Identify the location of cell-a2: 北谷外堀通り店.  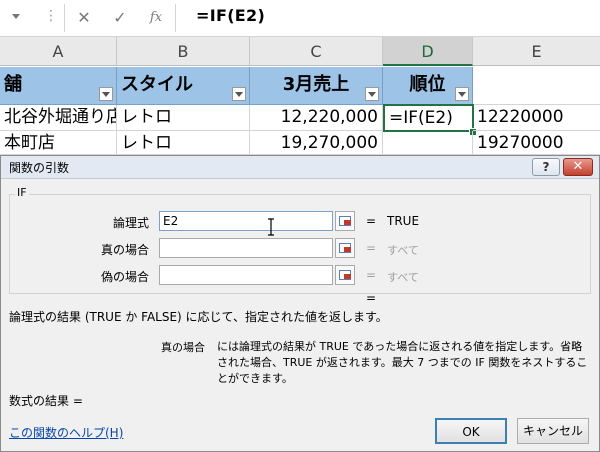
(58, 118).